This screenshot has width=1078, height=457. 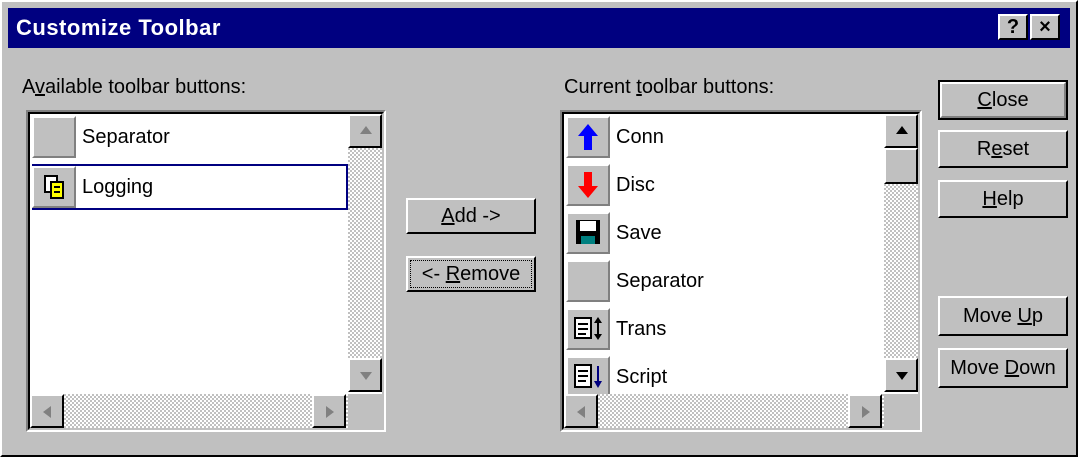 I want to click on help-title-button: ?, so click(x=1013, y=27).